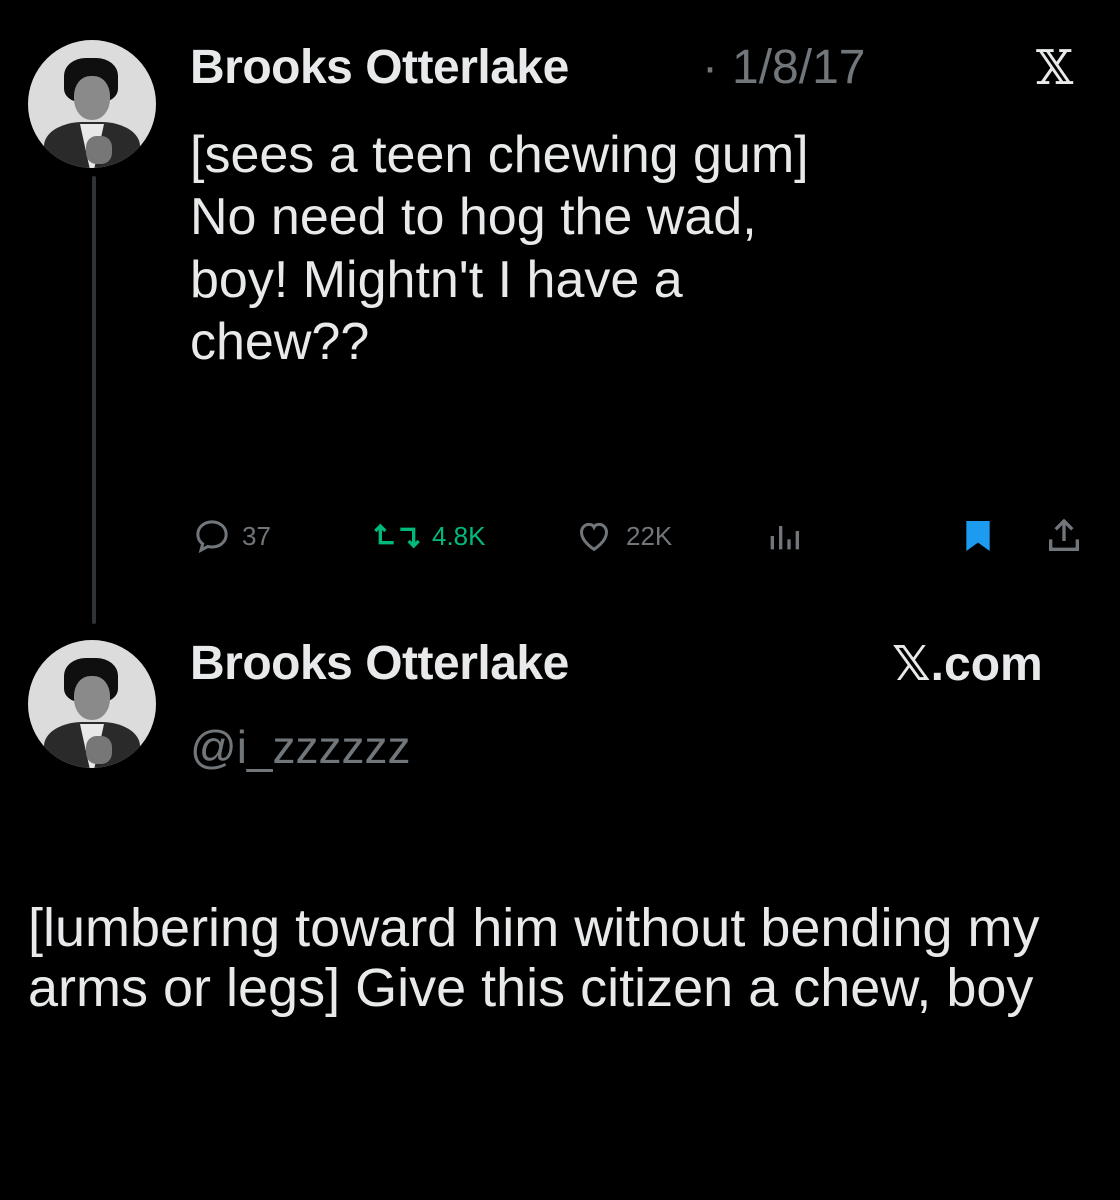 This screenshot has width=1120, height=1200. I want to click on thread-line, so click(94, 400).